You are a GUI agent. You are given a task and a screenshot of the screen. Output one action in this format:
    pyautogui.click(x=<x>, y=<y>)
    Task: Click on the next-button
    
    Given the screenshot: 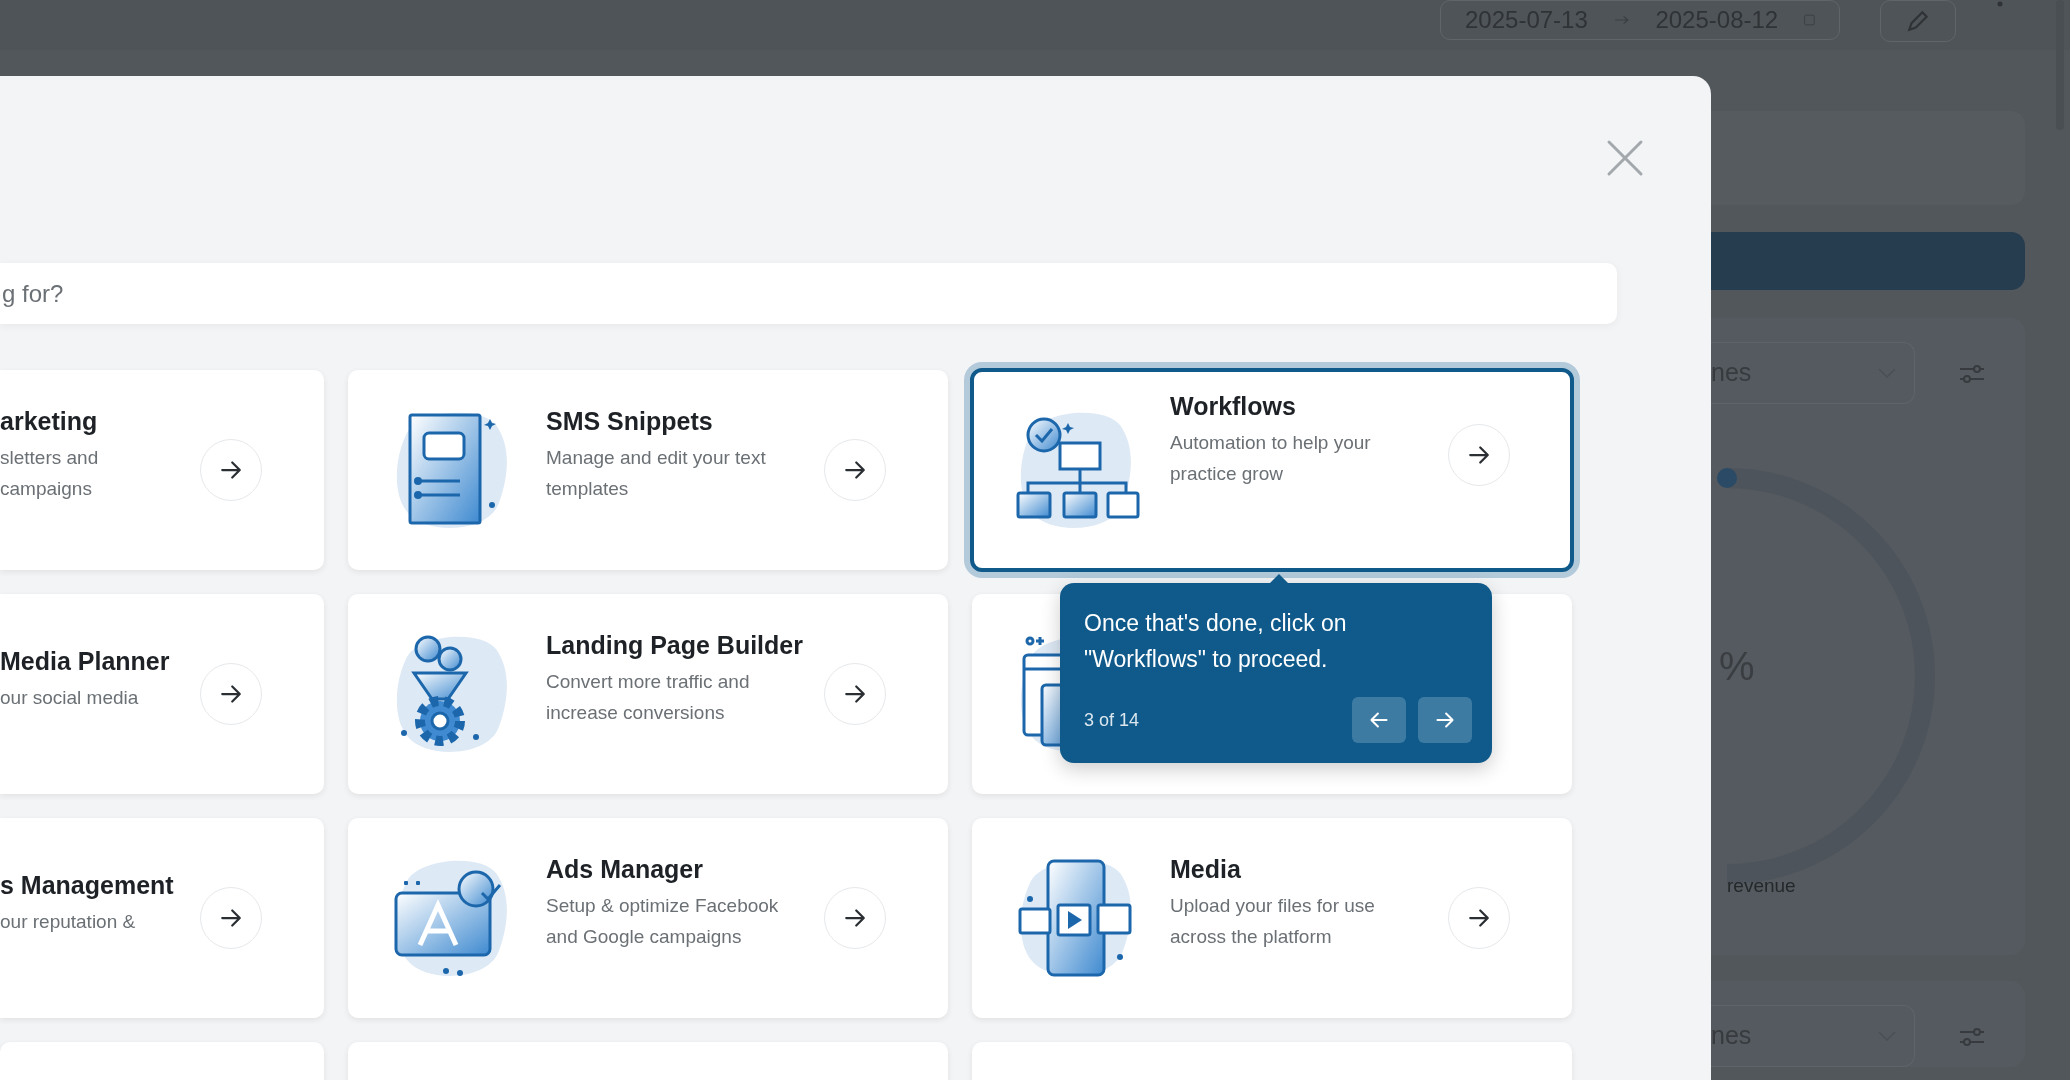 What is the action you would take?
    pyautogui.click(x=1445, y=720)
    